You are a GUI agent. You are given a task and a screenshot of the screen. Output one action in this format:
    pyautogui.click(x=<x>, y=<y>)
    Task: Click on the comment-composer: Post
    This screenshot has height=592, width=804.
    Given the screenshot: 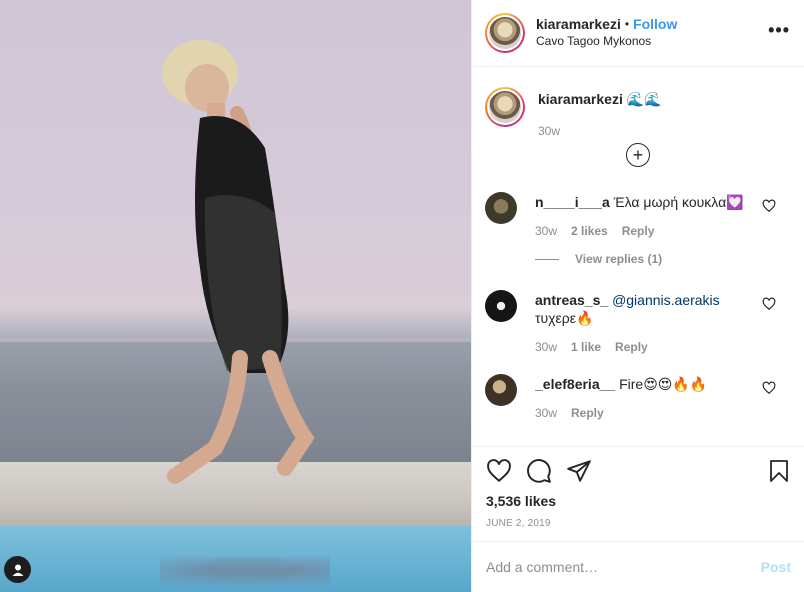 What is the action you would take?
    pyautogui.click(x=638, y=566)
    